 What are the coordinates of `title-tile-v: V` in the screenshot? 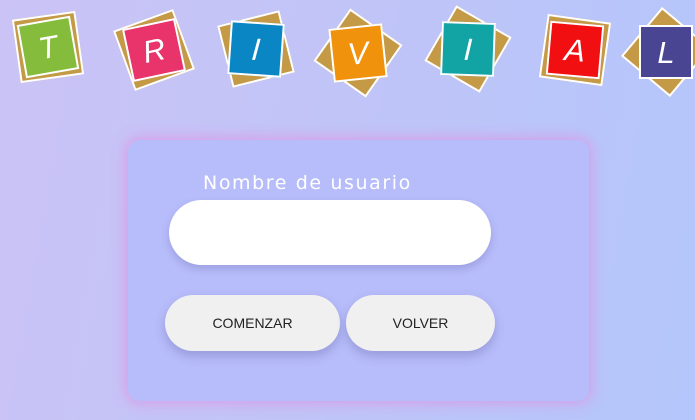 It's located at (358, 53).